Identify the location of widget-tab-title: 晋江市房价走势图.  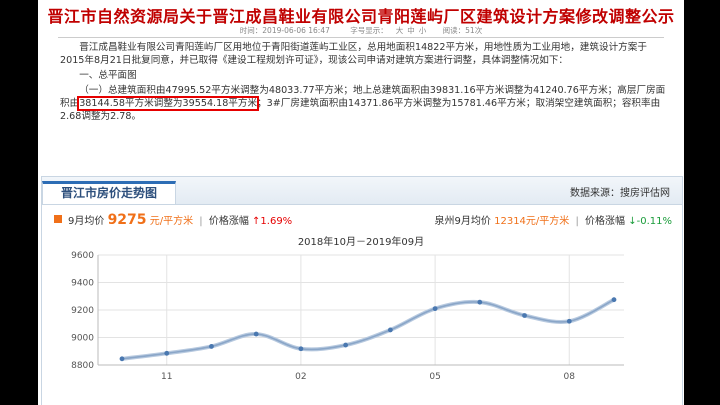
(109, 192).